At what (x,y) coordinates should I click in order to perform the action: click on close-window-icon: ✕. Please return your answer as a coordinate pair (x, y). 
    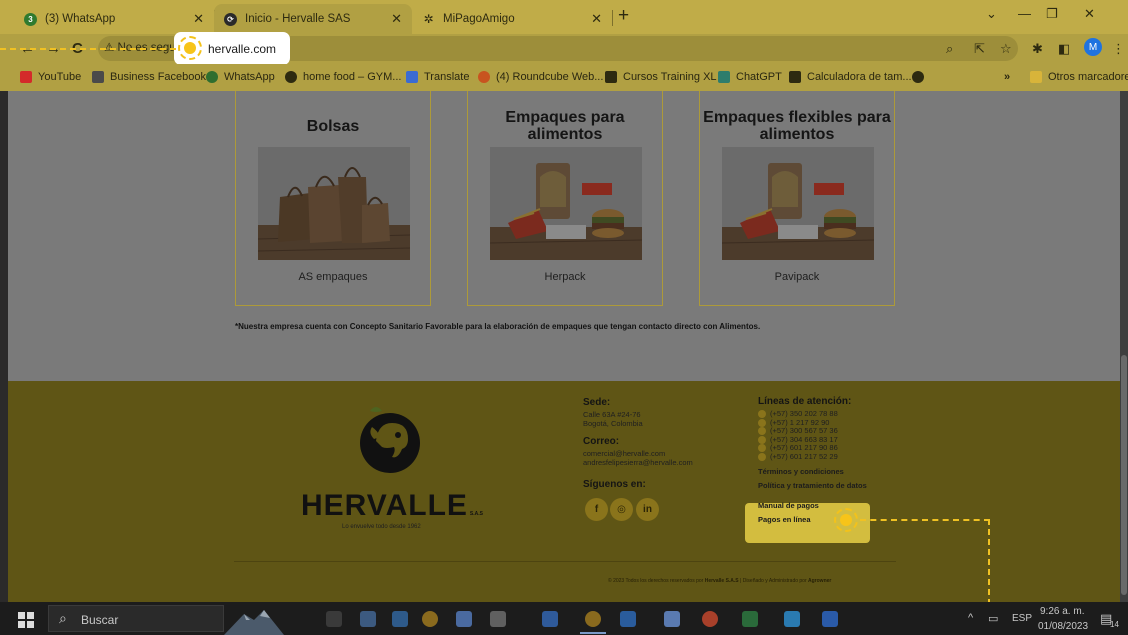
    Looking at the image, I should click on (1089, 14).